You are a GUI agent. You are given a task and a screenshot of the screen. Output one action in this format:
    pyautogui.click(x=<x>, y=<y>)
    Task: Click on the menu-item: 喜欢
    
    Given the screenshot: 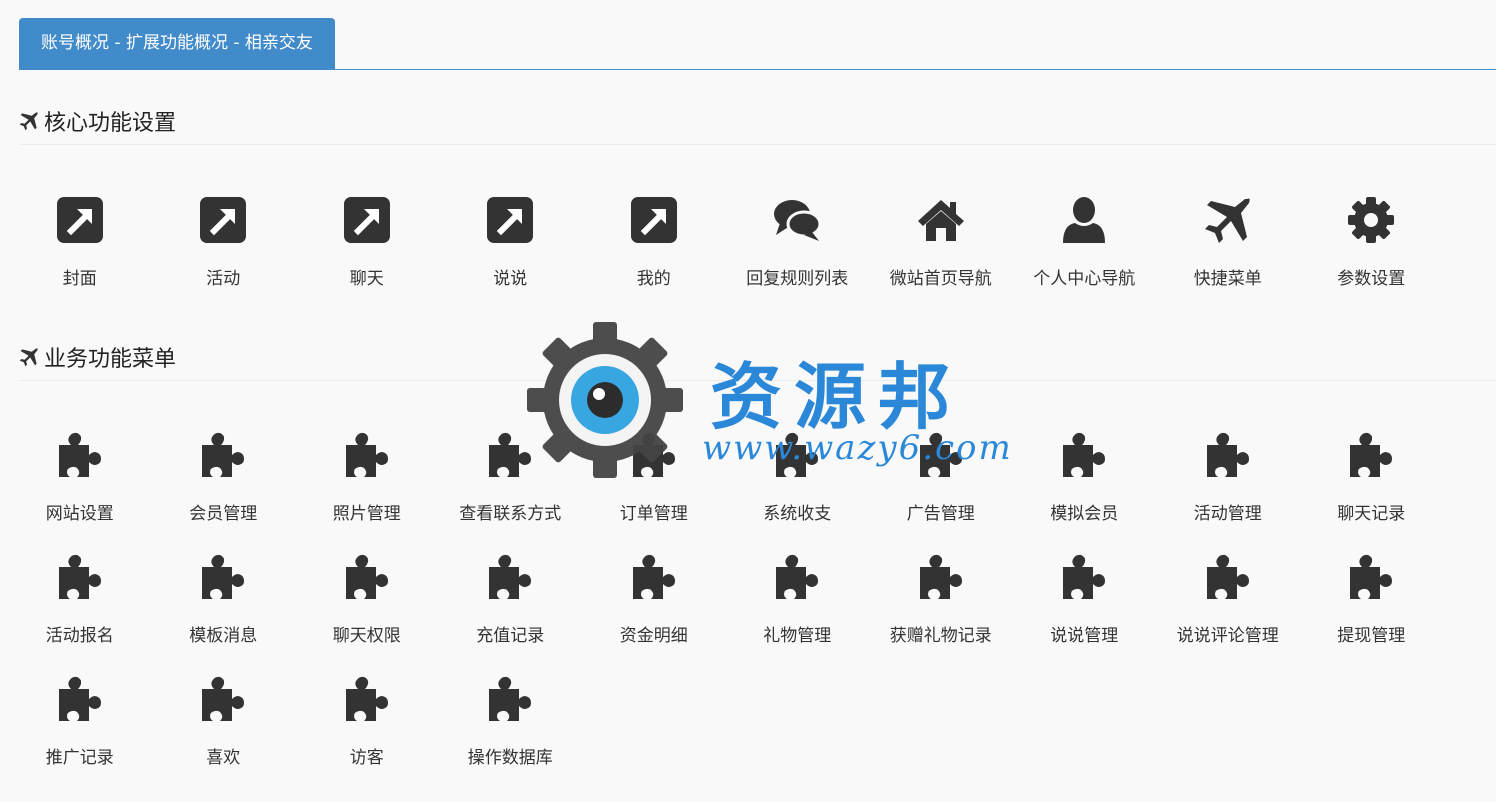 What is the action you would take?
    pyautogui.click(x=224, y=711)
    